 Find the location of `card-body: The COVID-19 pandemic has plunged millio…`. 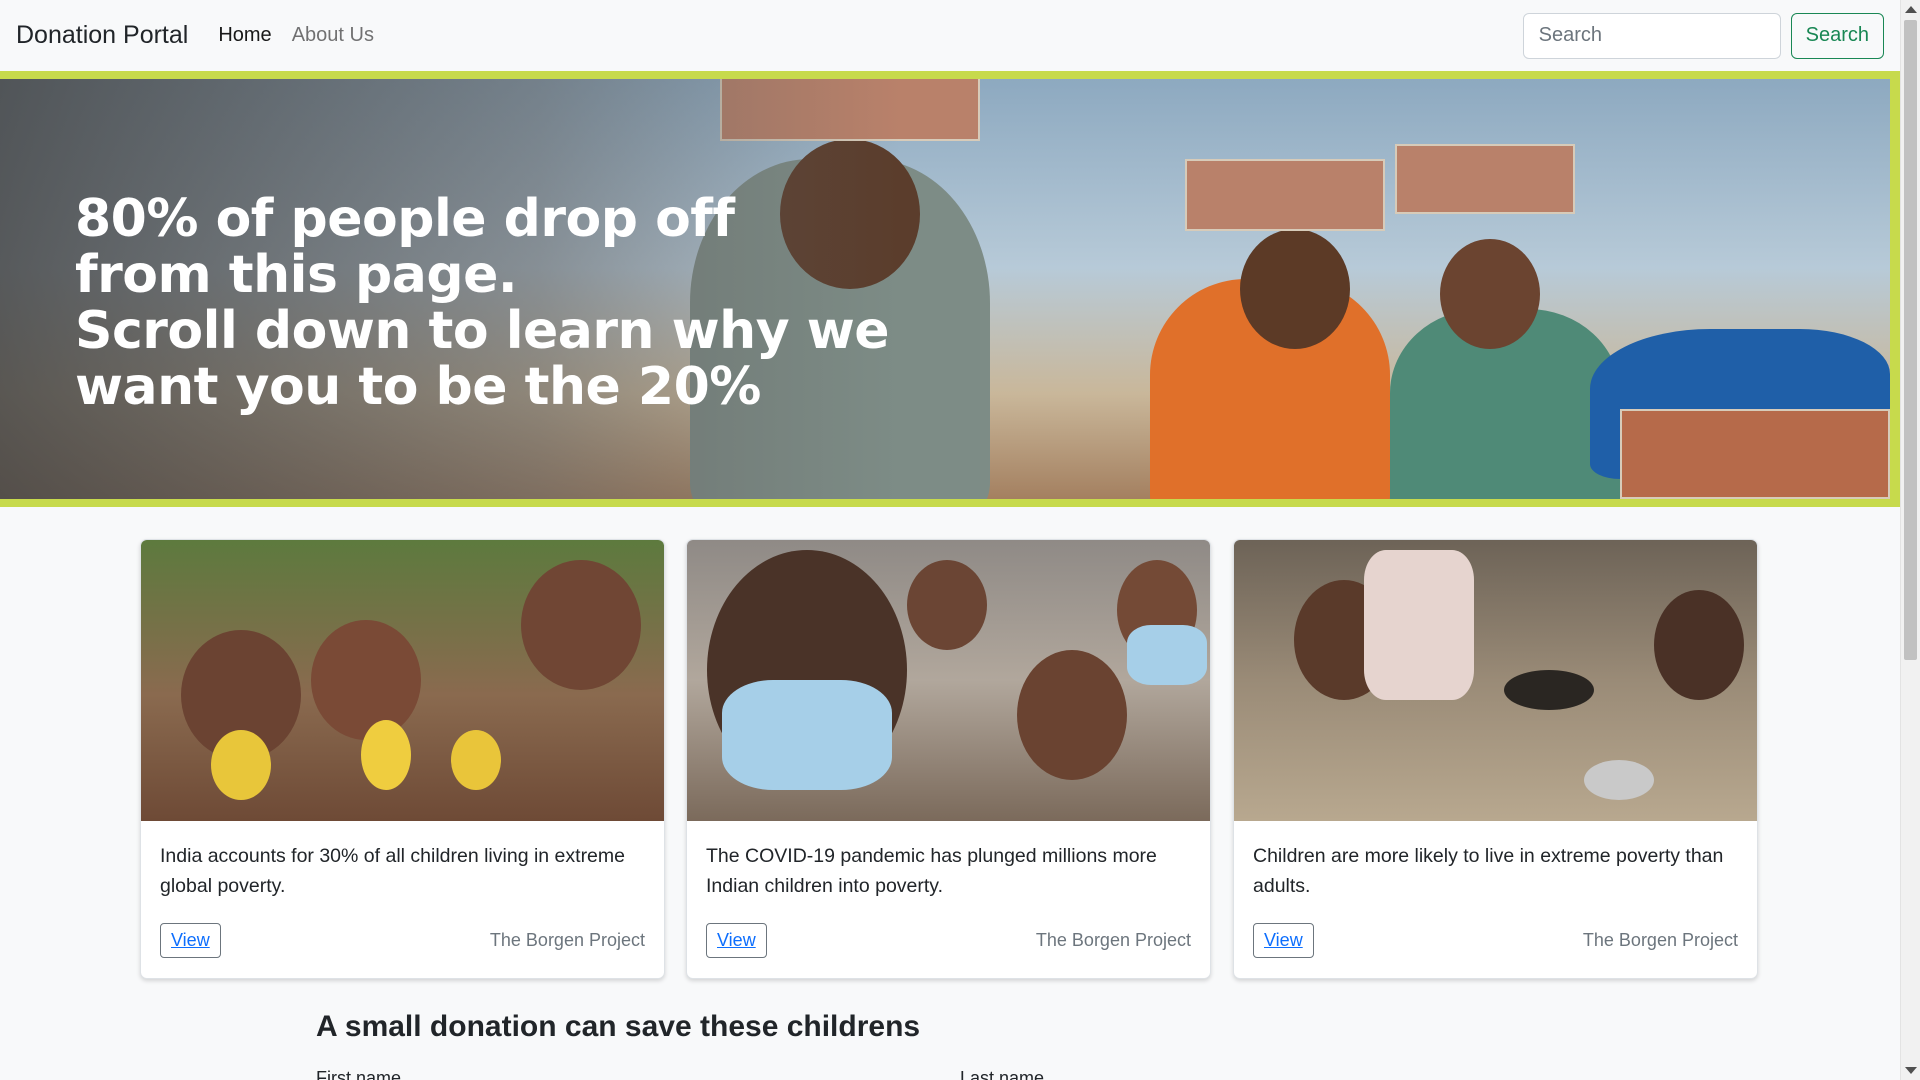

card-body: The COVID-19 pandemic has plunged millio… is located at coordinates (948, 899).